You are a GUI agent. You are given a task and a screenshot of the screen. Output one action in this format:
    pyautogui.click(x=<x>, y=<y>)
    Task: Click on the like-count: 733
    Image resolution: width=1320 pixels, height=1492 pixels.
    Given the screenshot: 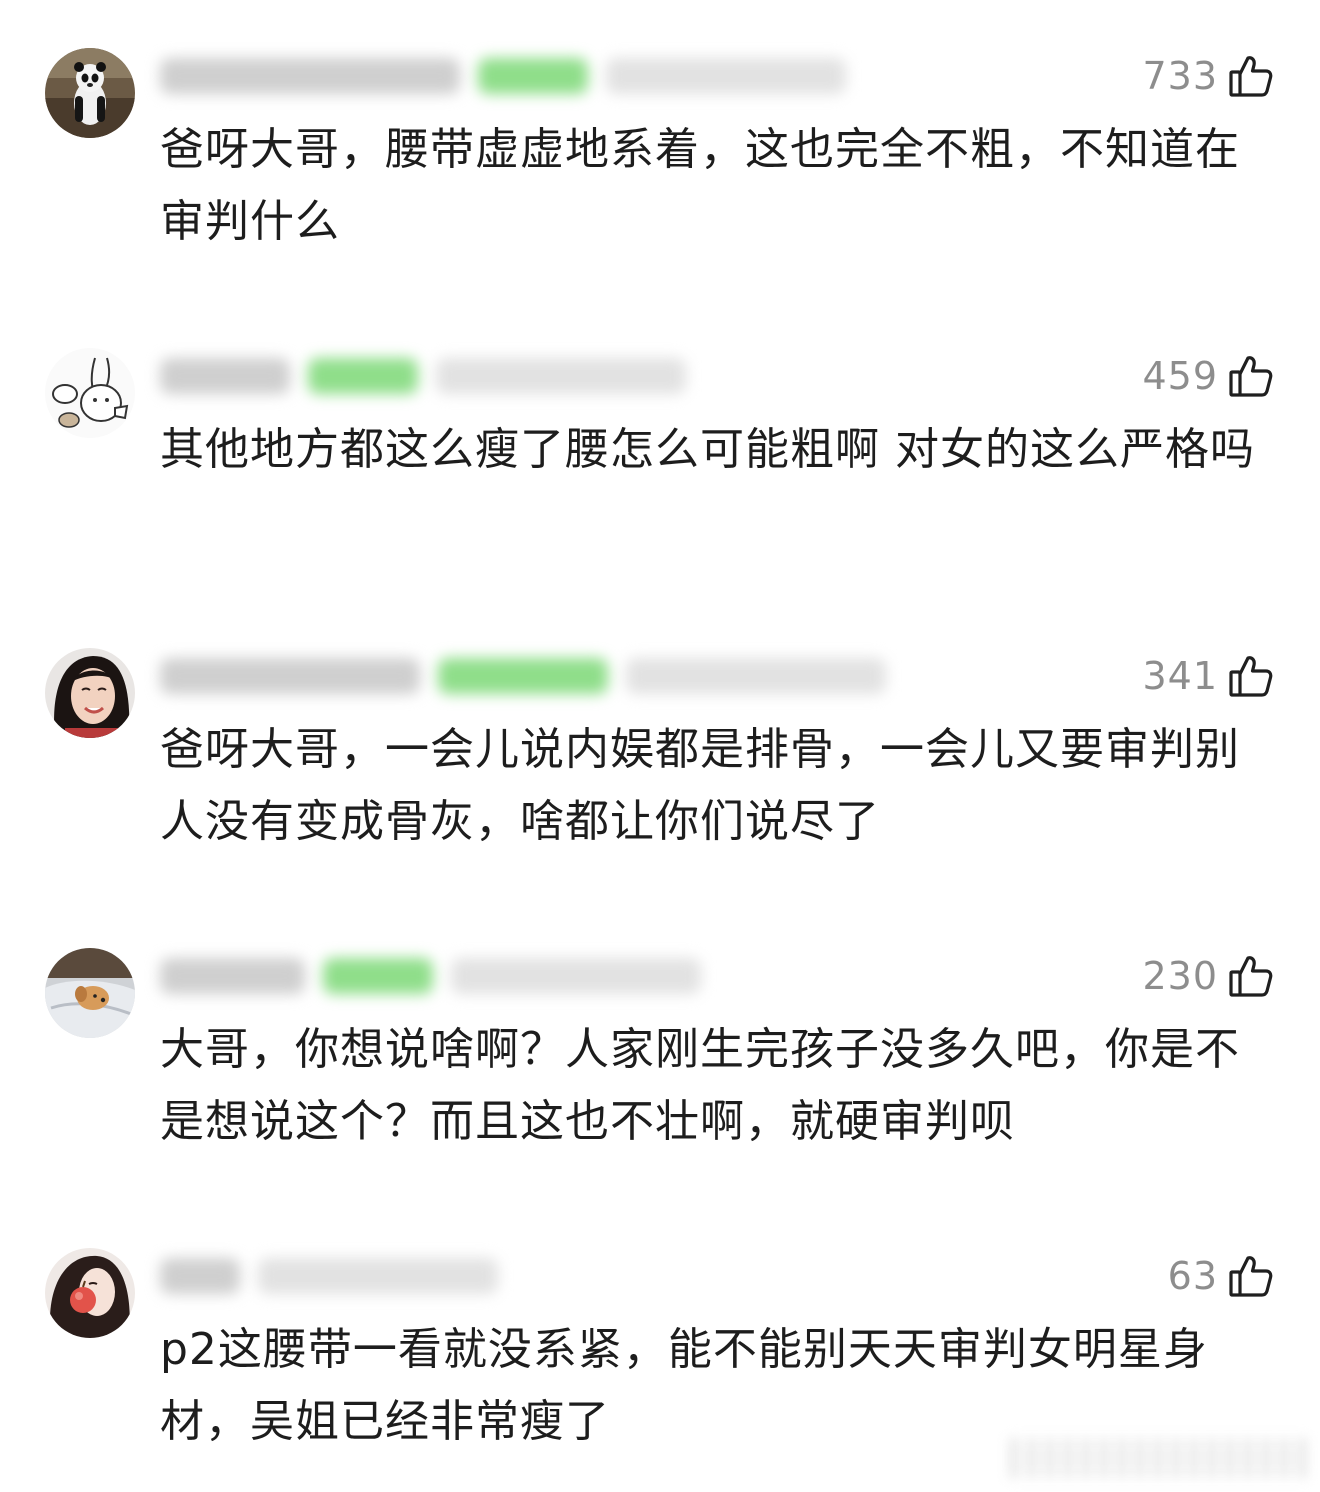 What is the action you would take?
    pyautogui.click(x=1180, y=76)
    